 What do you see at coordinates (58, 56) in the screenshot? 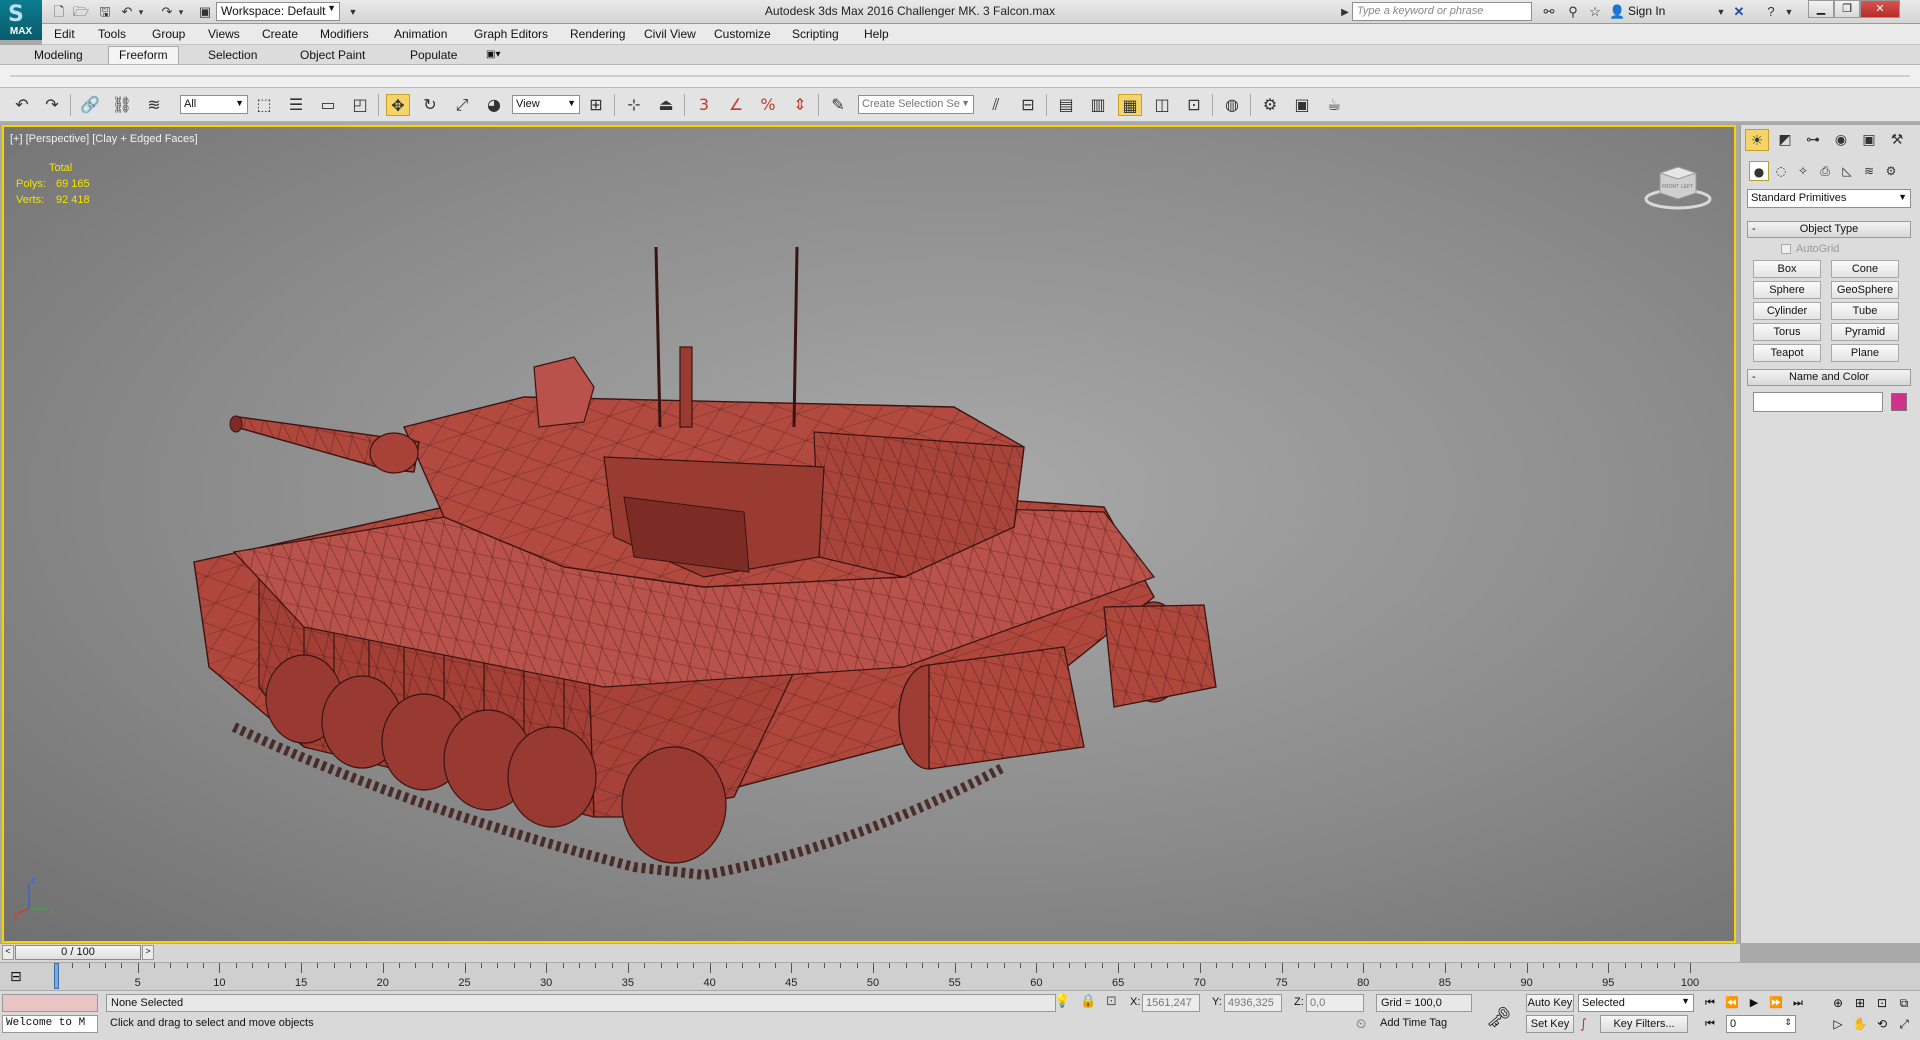
I see `tab-modeling: Modeling` at bounding box center [58, 56].